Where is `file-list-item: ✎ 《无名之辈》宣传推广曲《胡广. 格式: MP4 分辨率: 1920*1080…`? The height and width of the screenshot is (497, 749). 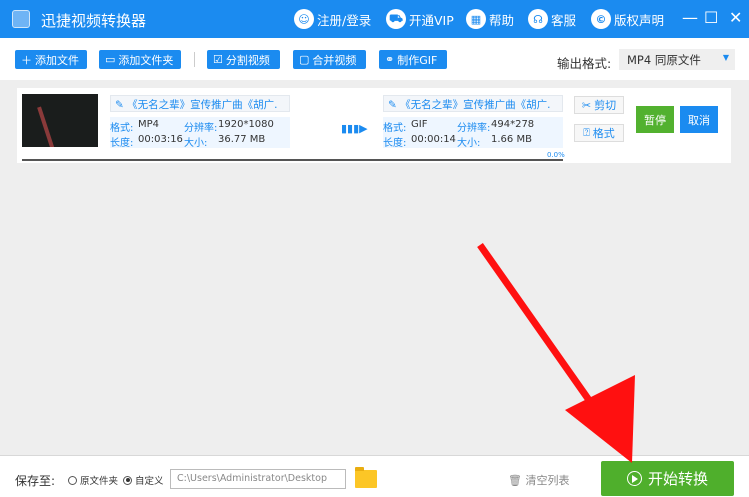
file-list-item: ✎ 《无名之辈》宣传推广曲《胡广. 格式: MP4 分辨率: 1920*1080… is located at coordinates (374, 125).